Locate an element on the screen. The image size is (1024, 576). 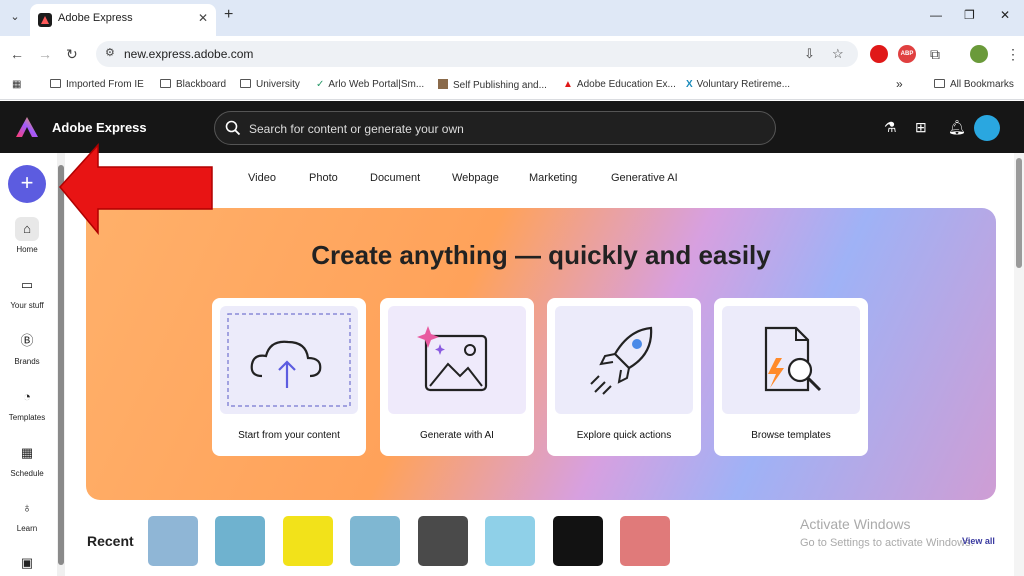
adblock-extension-icon: ABP is located at coordinates (907, 54).